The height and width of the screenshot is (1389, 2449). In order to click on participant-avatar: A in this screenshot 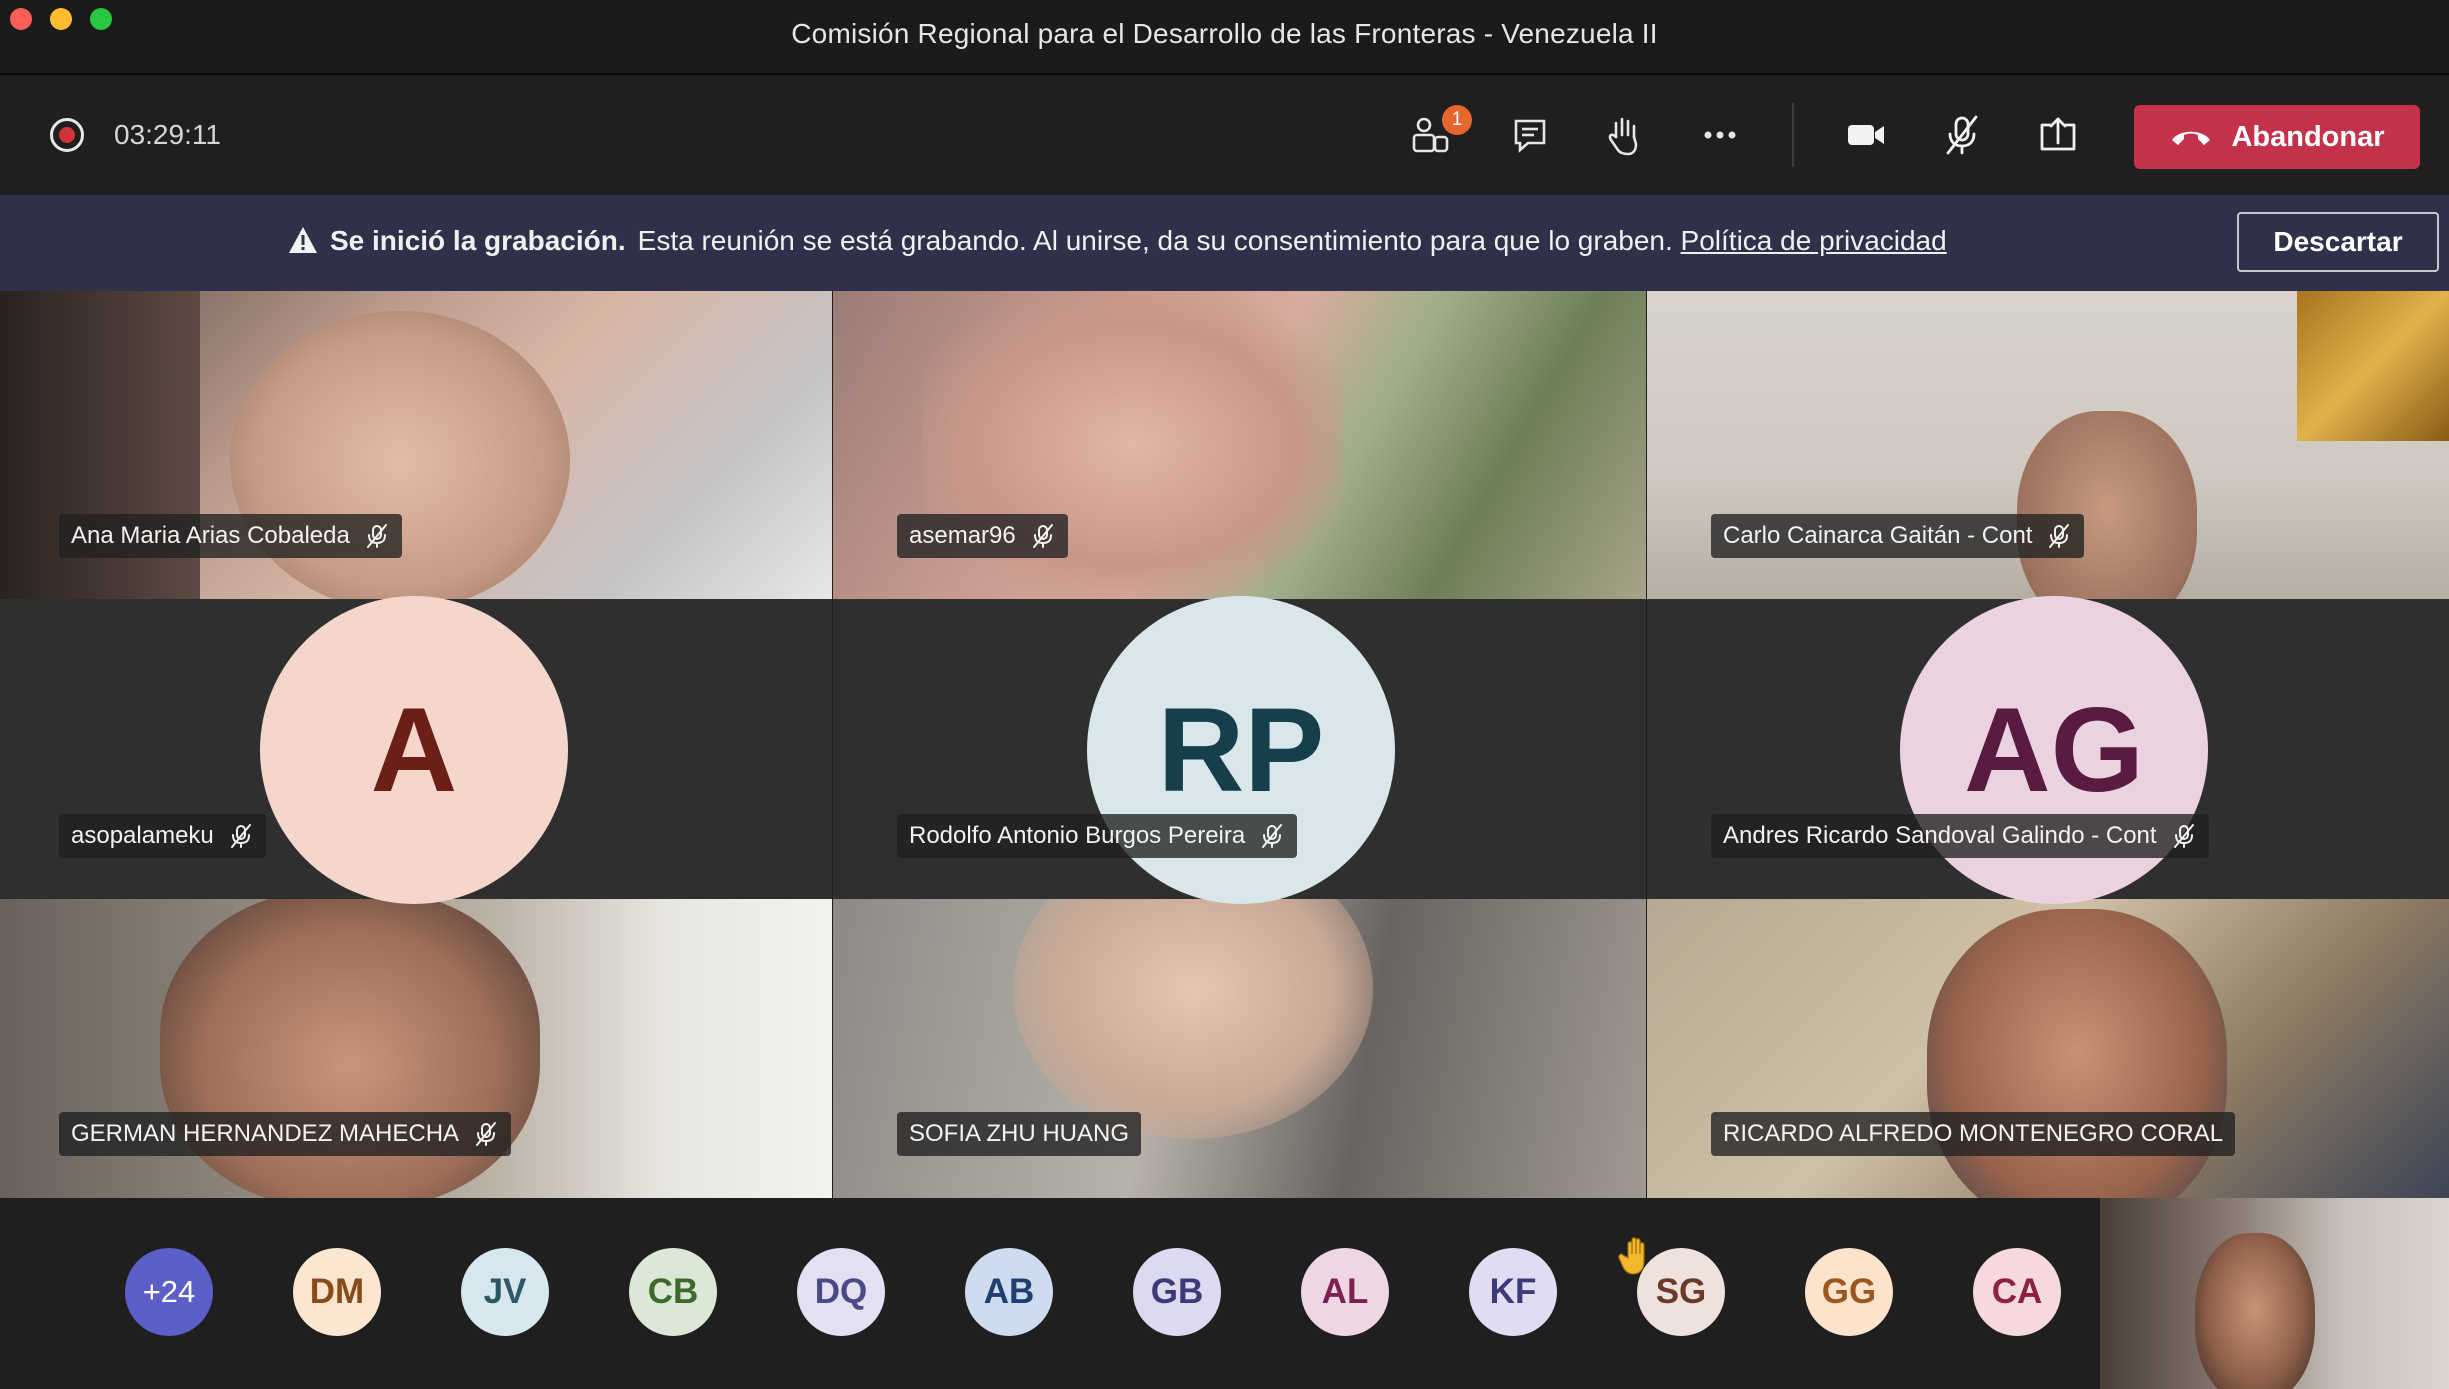, I will do `click(414, 750)`.